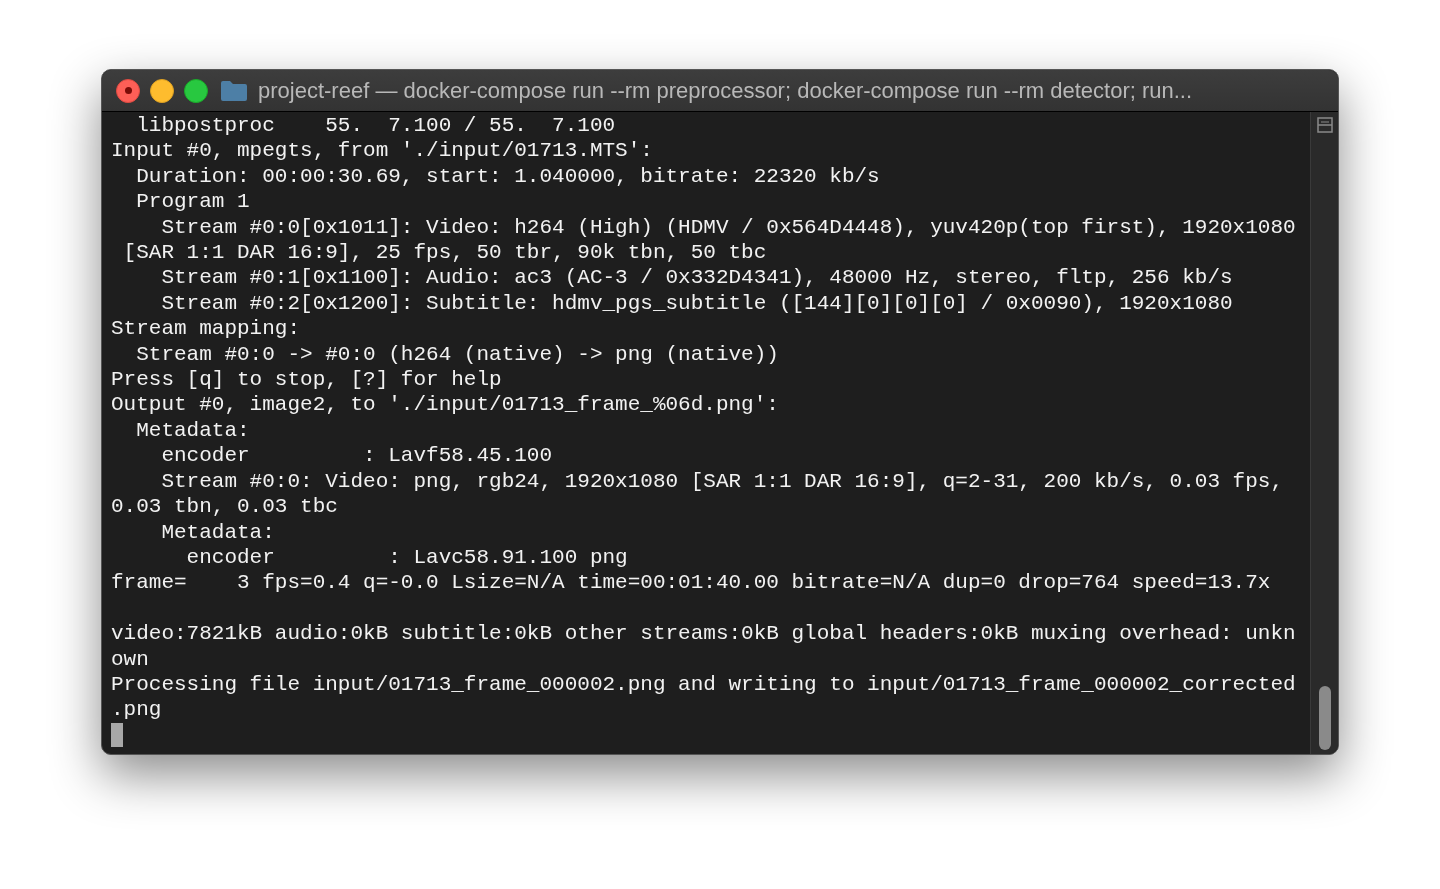 This screenshot has height=889, width=1440. What do you see at coordinates (445, 405) in the screenshot?
I see `output-line: Output #0, image2, to './input/01713_frame_%06d.png':` at bounding box center [445, 405].